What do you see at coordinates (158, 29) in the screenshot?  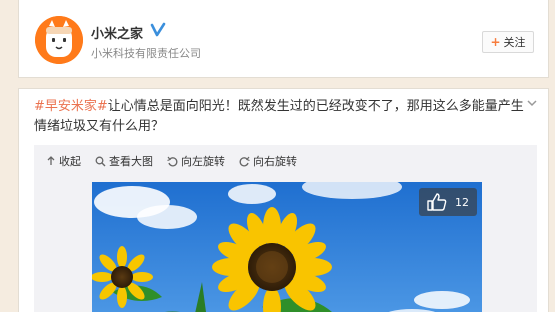 I see `verified-icon` at bounding box center [158, 29].